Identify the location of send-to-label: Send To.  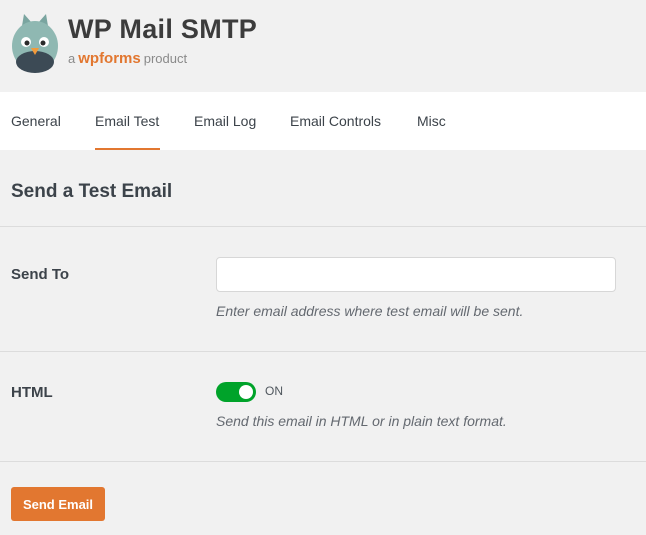
(40, 274).